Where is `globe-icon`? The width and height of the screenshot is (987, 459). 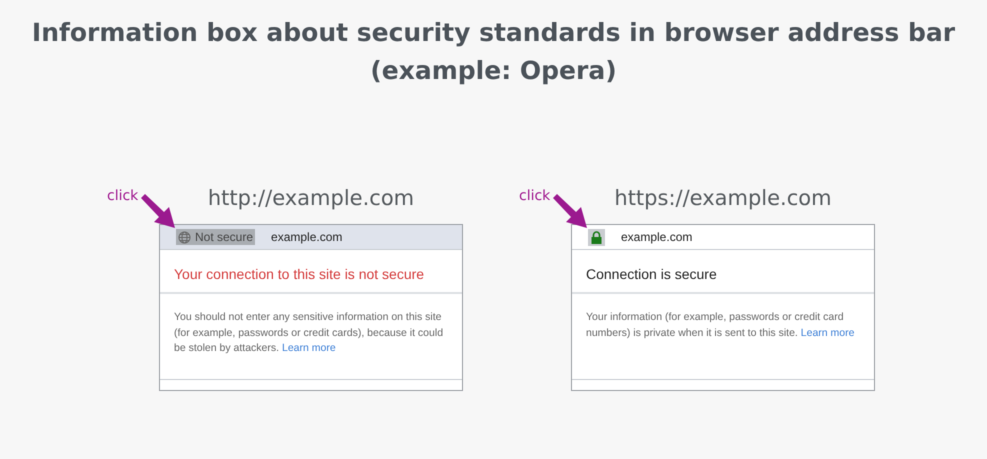
globe-icon is located at coordinates (184, 237).